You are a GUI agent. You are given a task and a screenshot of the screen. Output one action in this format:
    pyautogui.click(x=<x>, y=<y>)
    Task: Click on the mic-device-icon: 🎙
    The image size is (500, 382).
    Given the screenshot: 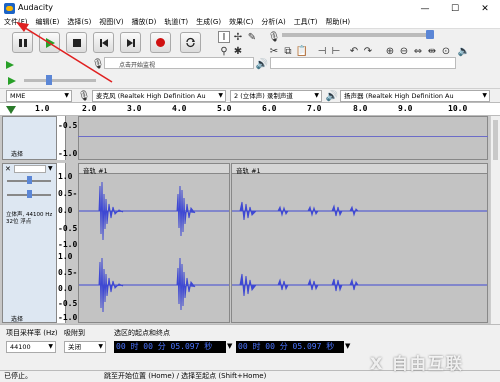 What is the action you would take?
    pyautogui.click(x=84, y=96)
    